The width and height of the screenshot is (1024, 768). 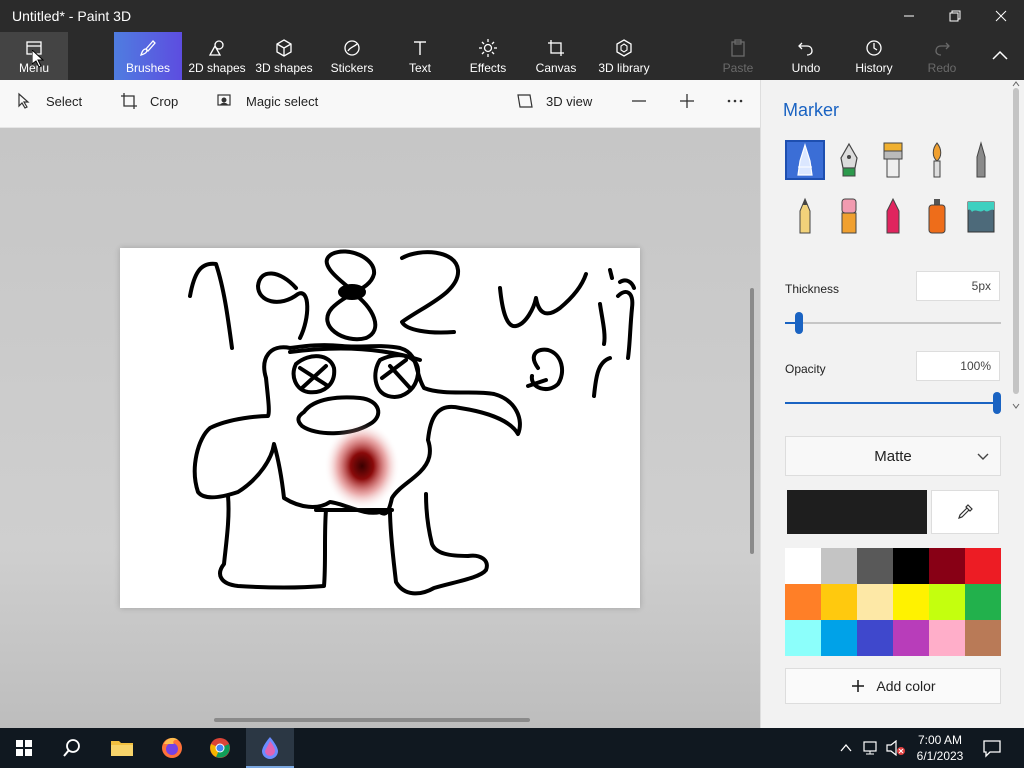 I want to click on opacity-slider-thumb, so click(x=997, y=403).